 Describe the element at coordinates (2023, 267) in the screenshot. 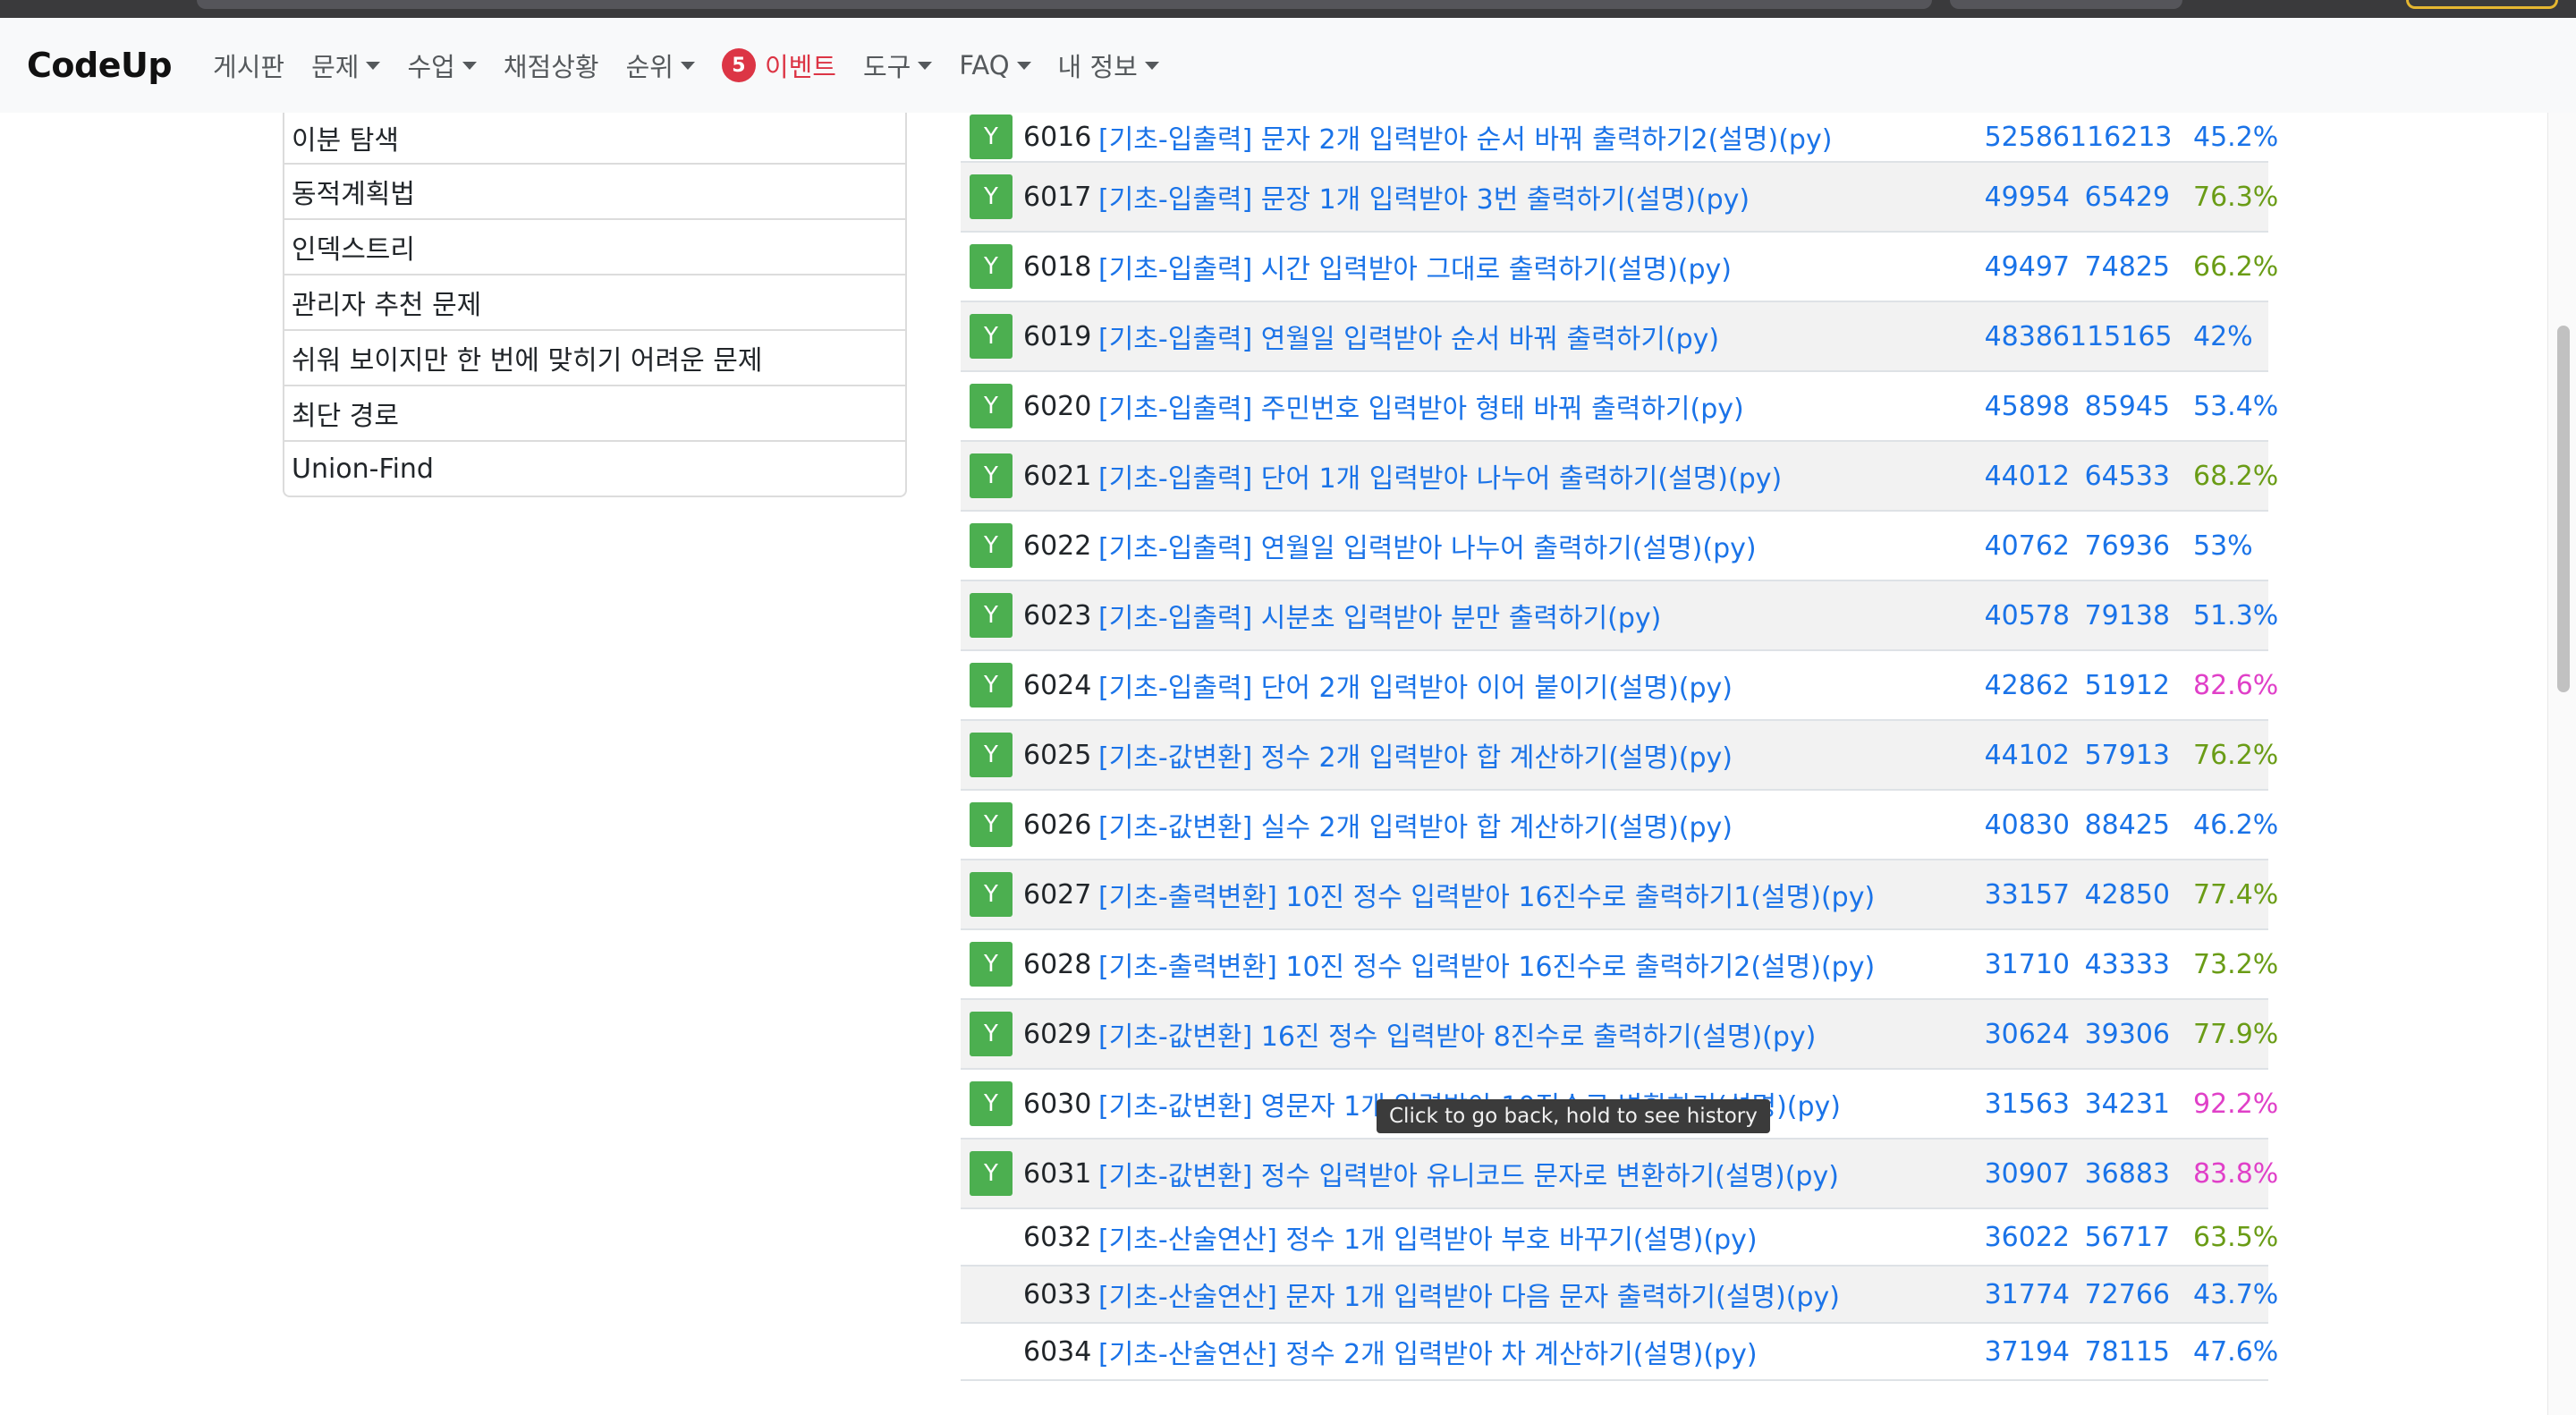

I see `correct-count-link: 49497` at that location.